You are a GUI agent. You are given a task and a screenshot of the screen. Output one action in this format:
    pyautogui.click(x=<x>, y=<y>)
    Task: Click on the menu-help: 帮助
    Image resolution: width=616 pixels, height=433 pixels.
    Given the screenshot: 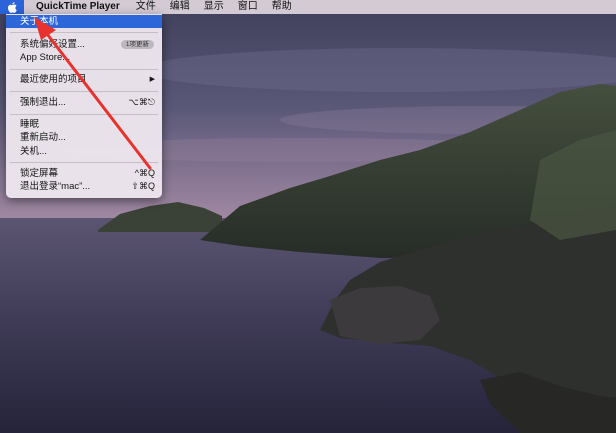 What is the action you would take?
    pyautogui.click(x=282, y=7)
    